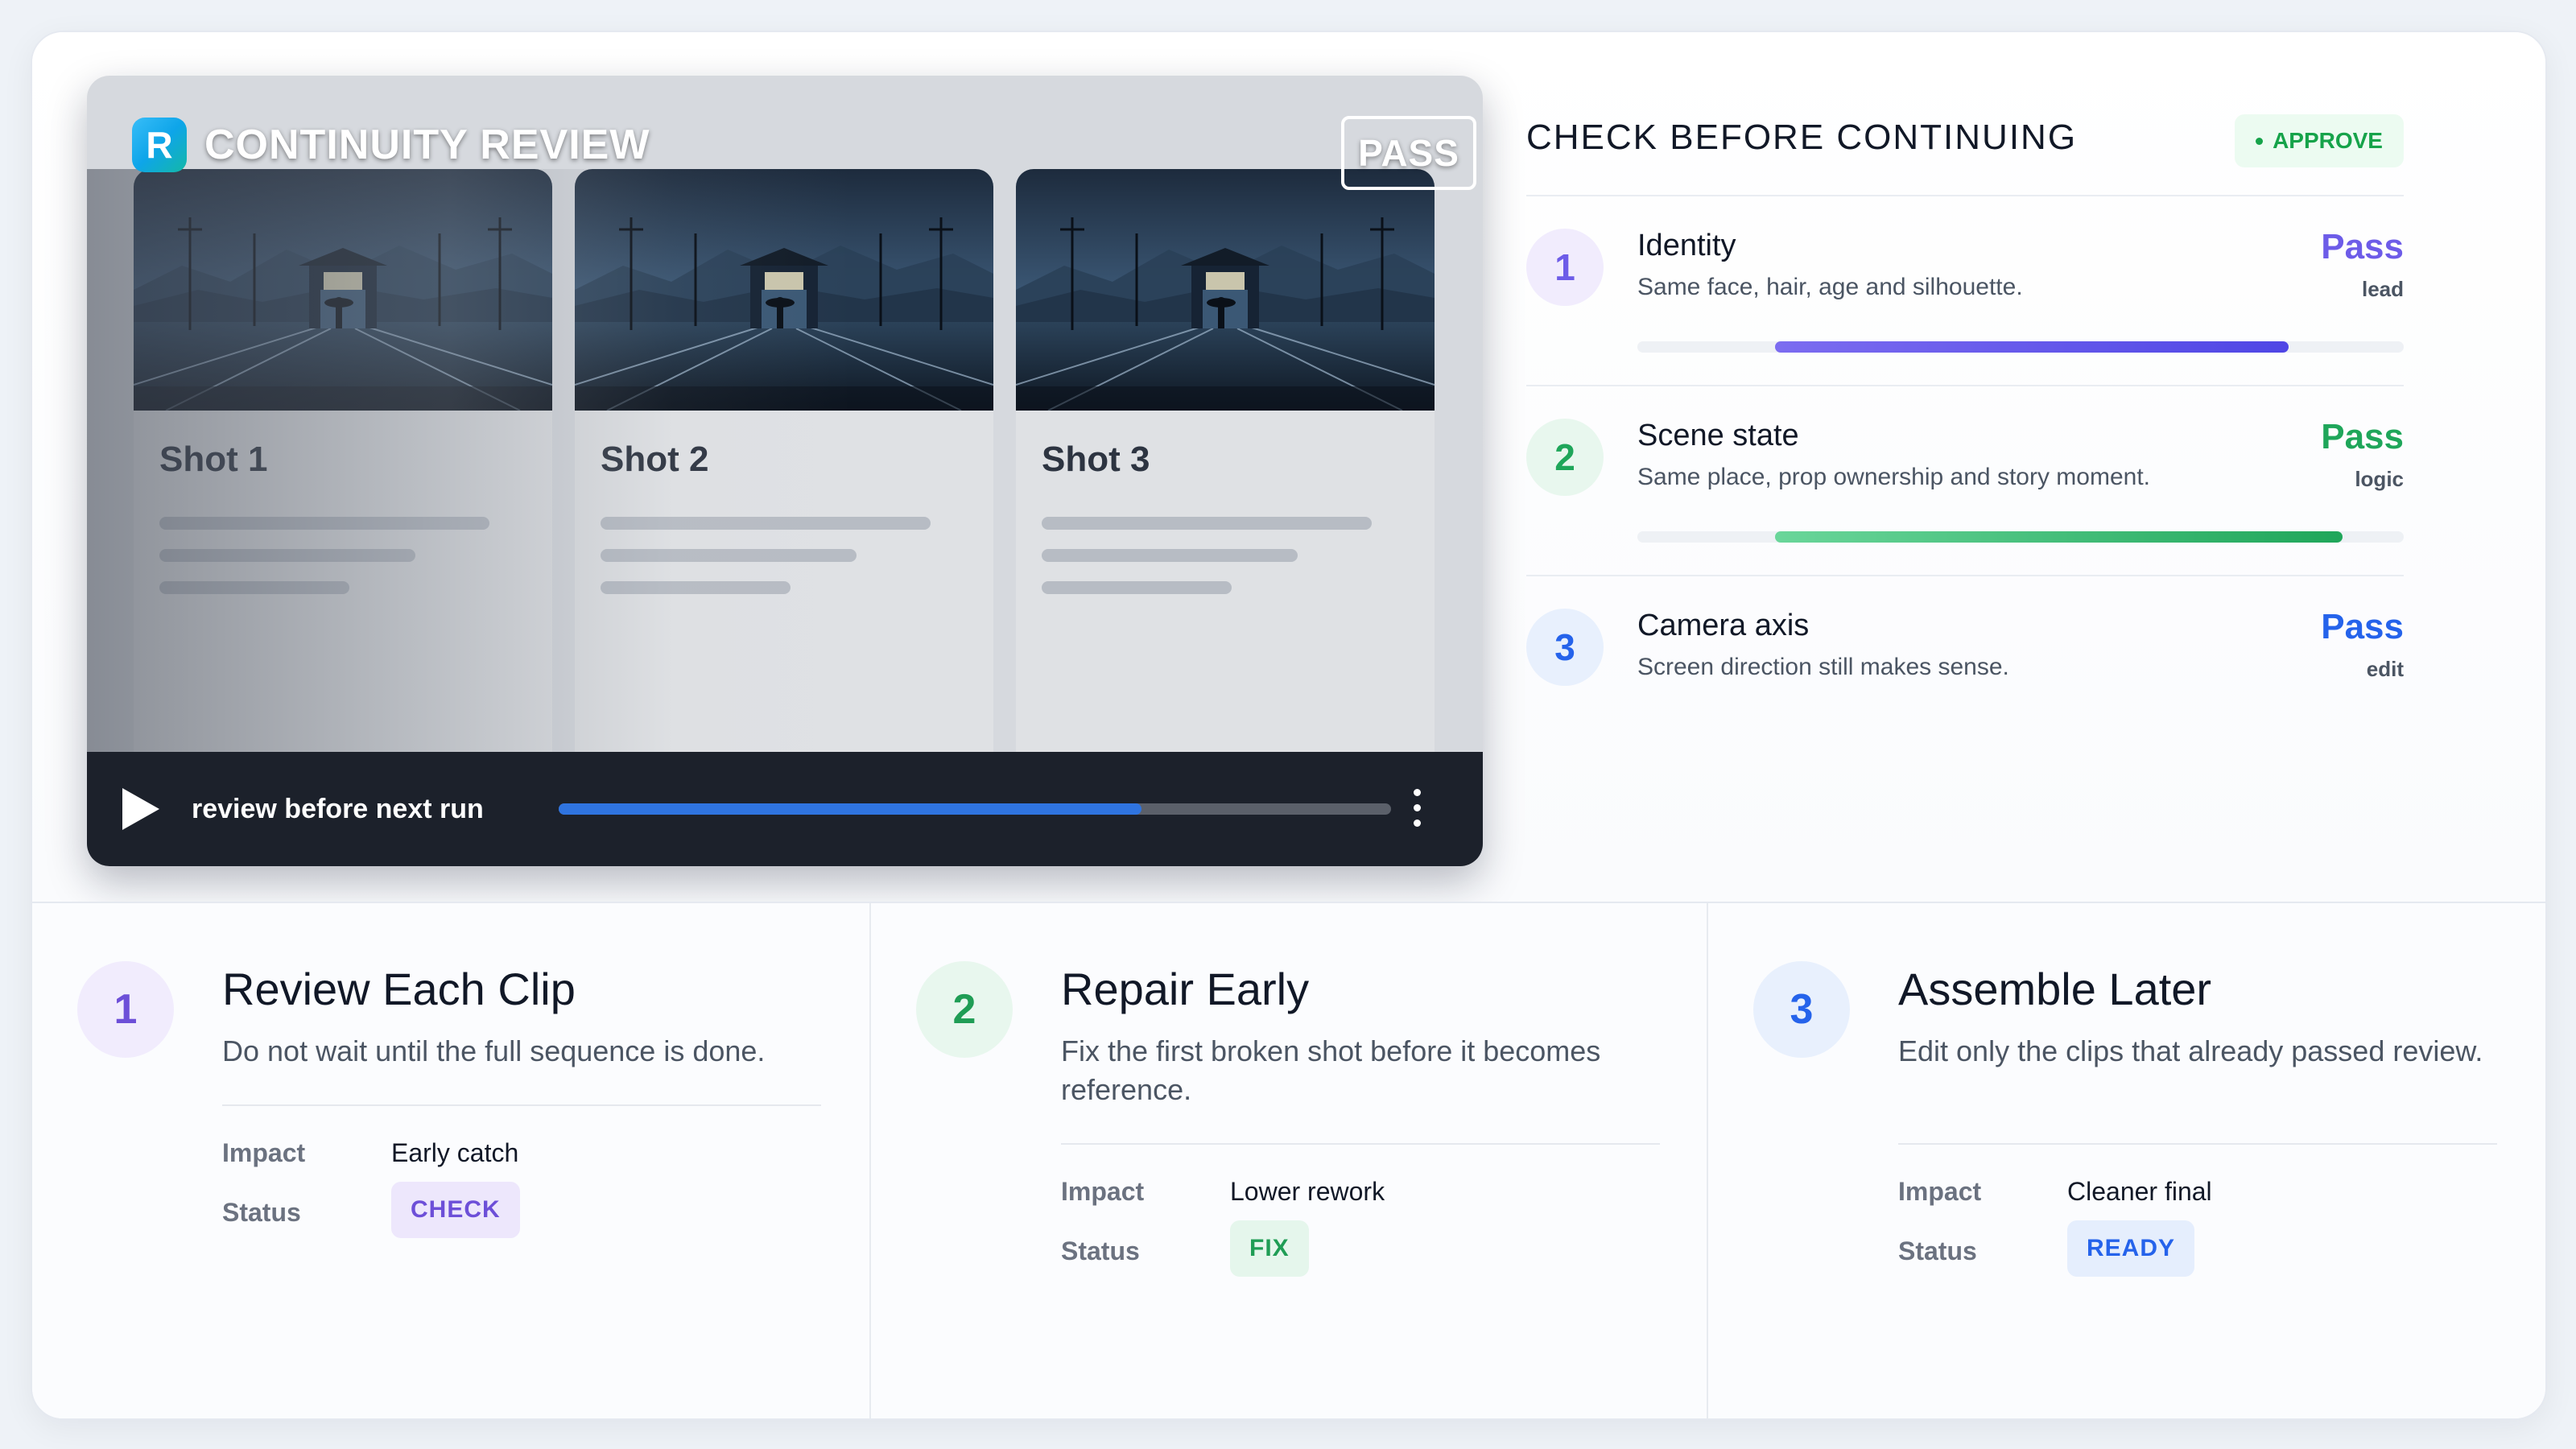  I want to click on check-item-role: logic, so click(2379, 479).